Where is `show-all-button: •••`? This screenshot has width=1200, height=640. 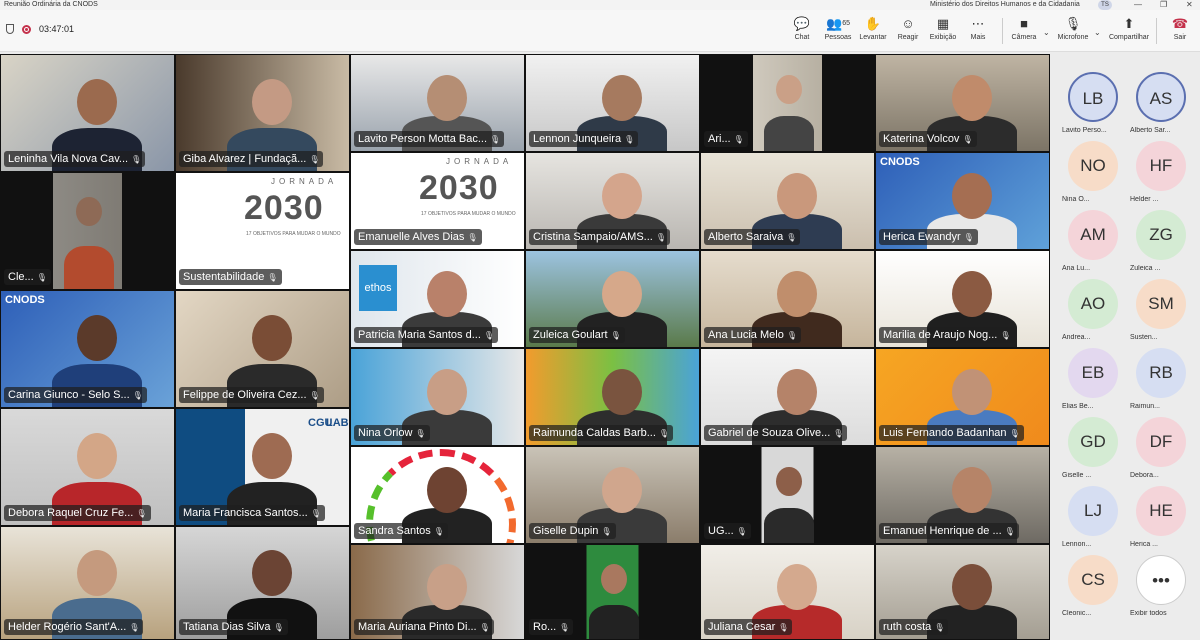
show-all-button: ••• is located at coordinates (1161, 580).